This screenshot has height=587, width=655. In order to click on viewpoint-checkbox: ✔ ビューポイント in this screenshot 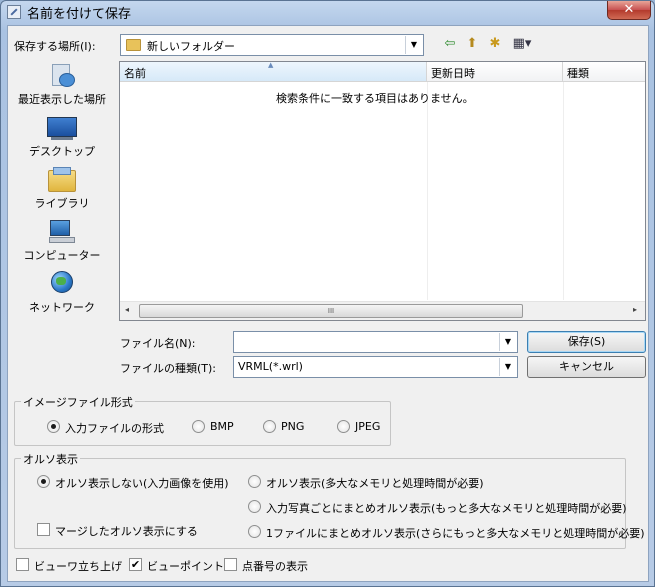, I will do `click(179, 565)`.